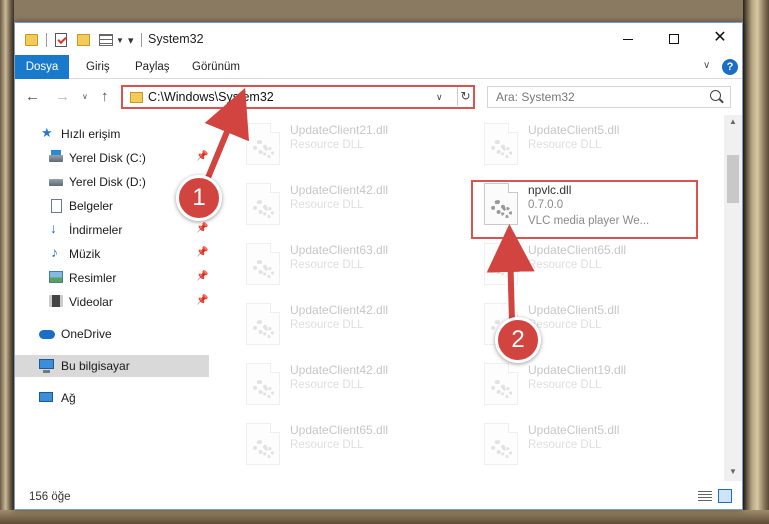 This screenshot has height=524, width=769. I want to click on search-placeholder: Ara: System32, so click(535, 97).